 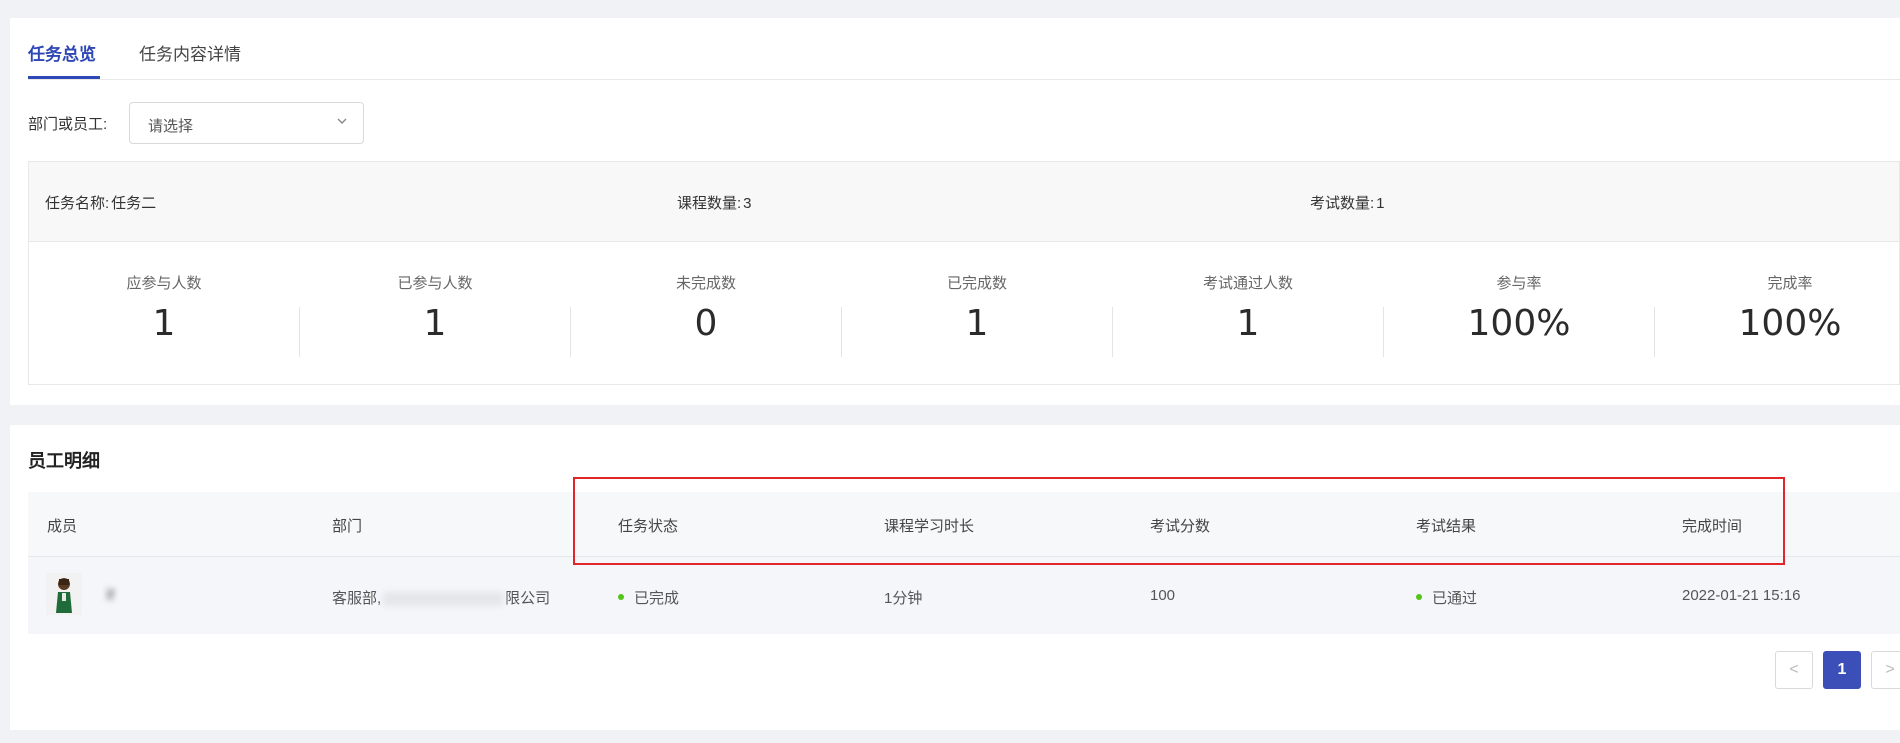 What do you see at coordinates (903, 598) in the screenshot?
I see `study-duration: 1分钟` at bounding box center [903, 598].